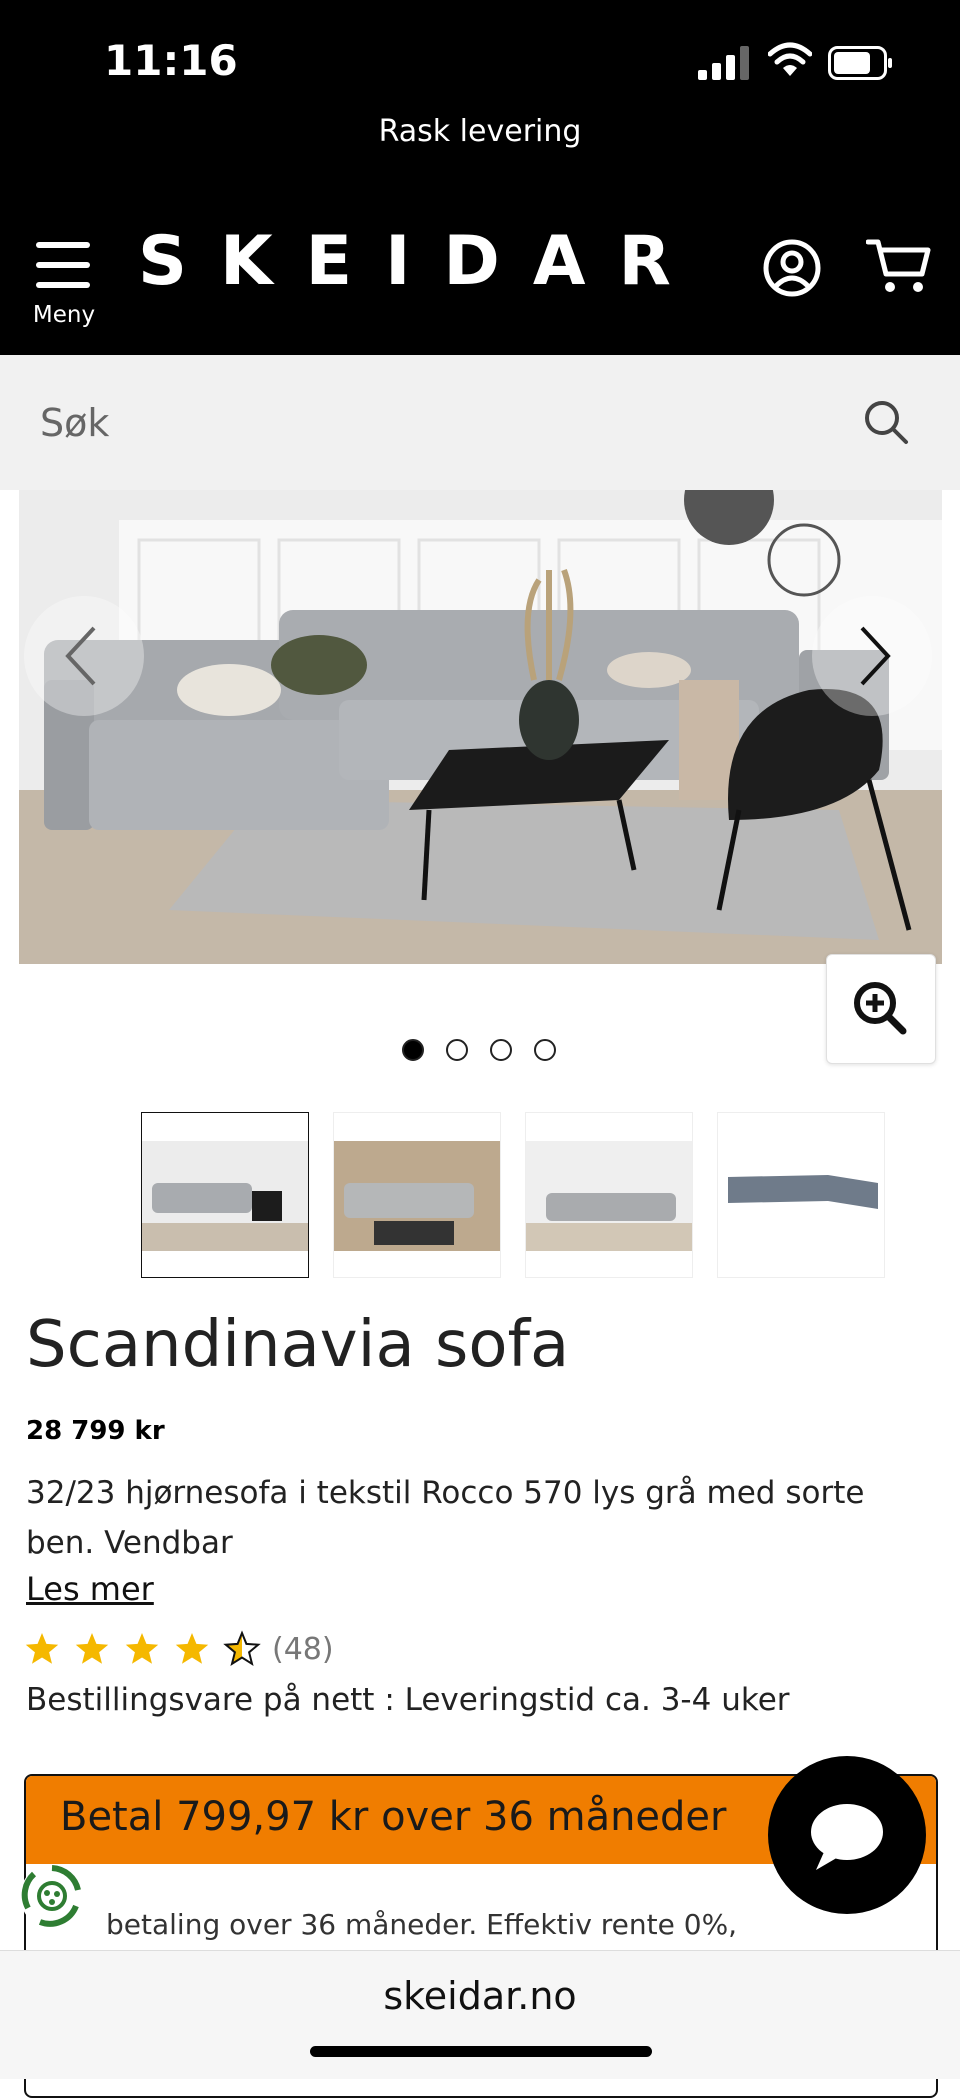 The height and width of the screenshot is (2098, 960). Describe the element at coordinates (430, 423) in the screenshot. I see `search-input` at that location.